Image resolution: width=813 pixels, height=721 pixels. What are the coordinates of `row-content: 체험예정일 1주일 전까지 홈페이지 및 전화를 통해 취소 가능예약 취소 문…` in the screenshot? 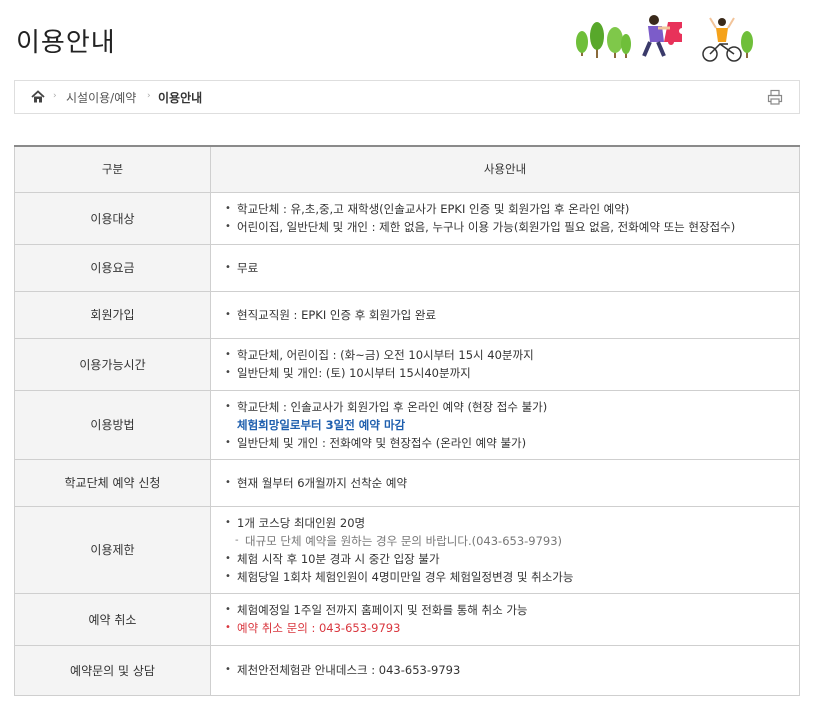 It's located at (505, 619).